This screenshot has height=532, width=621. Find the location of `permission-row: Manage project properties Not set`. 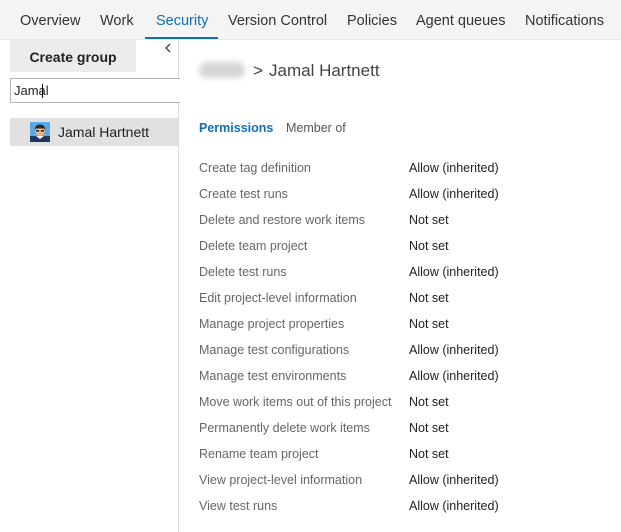

permission-row: Manage project properties Not set is located at coordinates (409, 329).